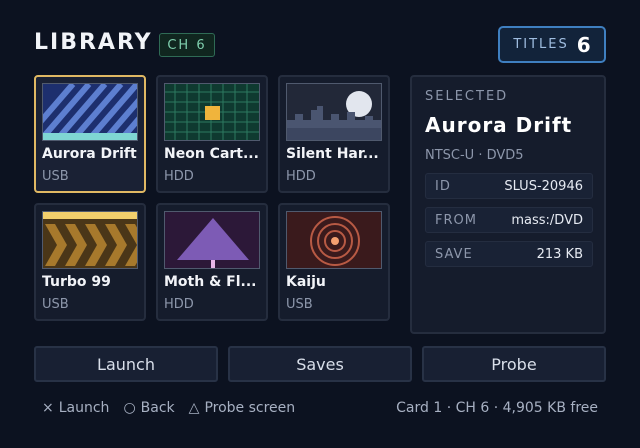 This screenshot has width=640, height=448. What do you see at coordinates (320, 364) in the screenshot?
I see `saves-button: Saves` at bounding box center [320, 364].